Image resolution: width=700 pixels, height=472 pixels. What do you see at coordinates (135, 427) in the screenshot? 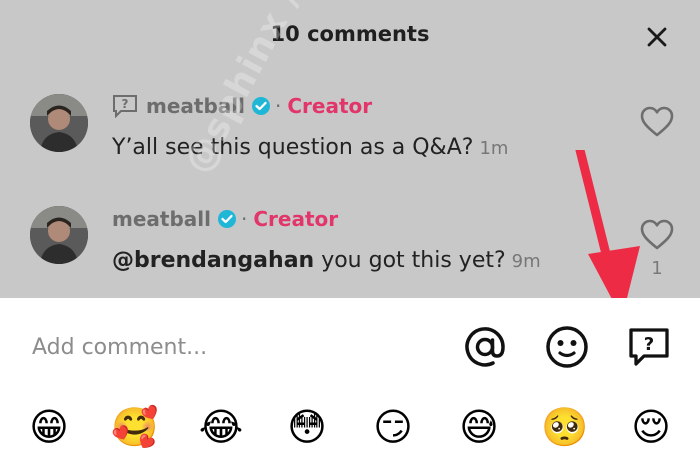
I see `emoji-smiling-hearts: 🥰` at bounding box center [135, 427].